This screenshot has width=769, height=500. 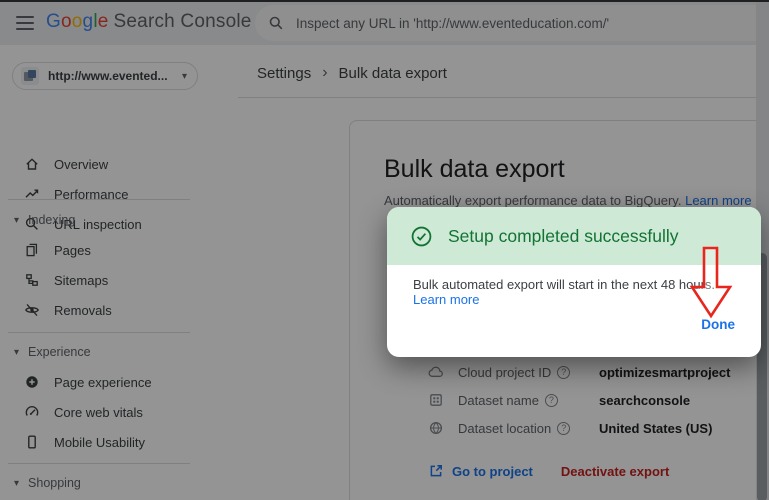 What do you see at coordinates (563, 235) in the screenshot?
I see `dialog-title: Setup completed successfully` at bounding box center [563, 235].